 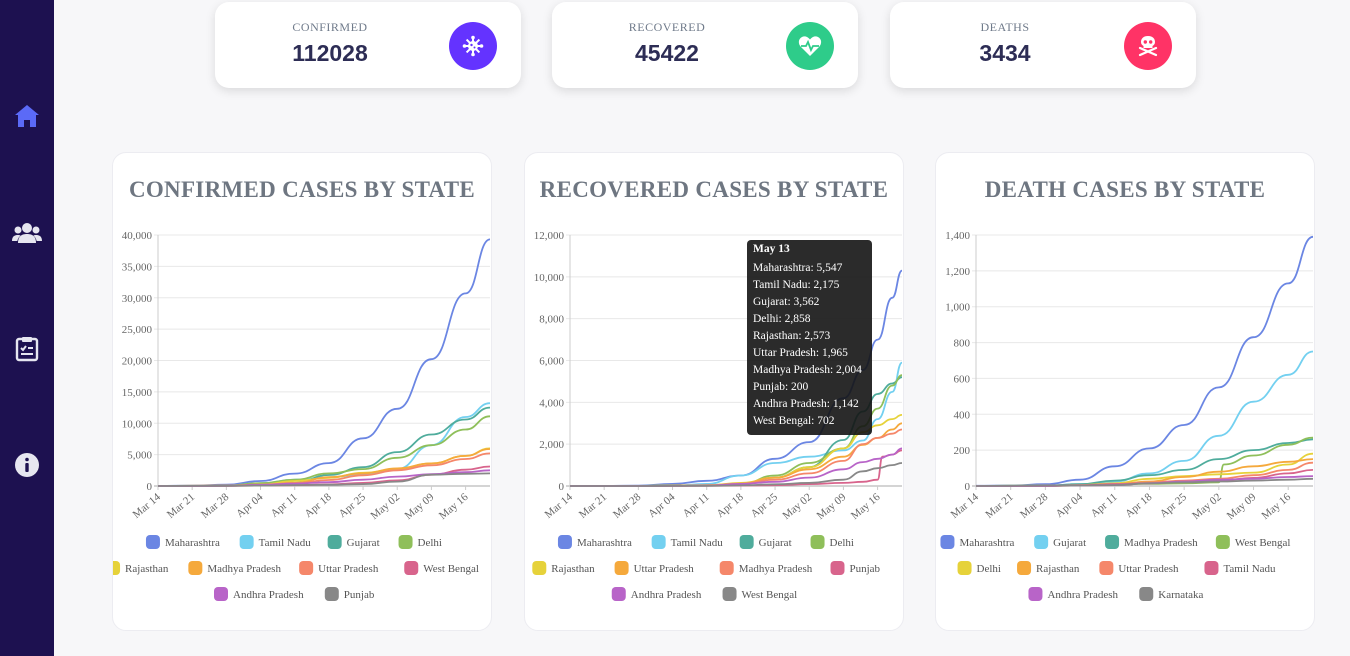 What do you see at coordinates (794, 421) in the screenshot?
I see `tooltip-line: West Bengal: 702` at bounding box center [794, 421].